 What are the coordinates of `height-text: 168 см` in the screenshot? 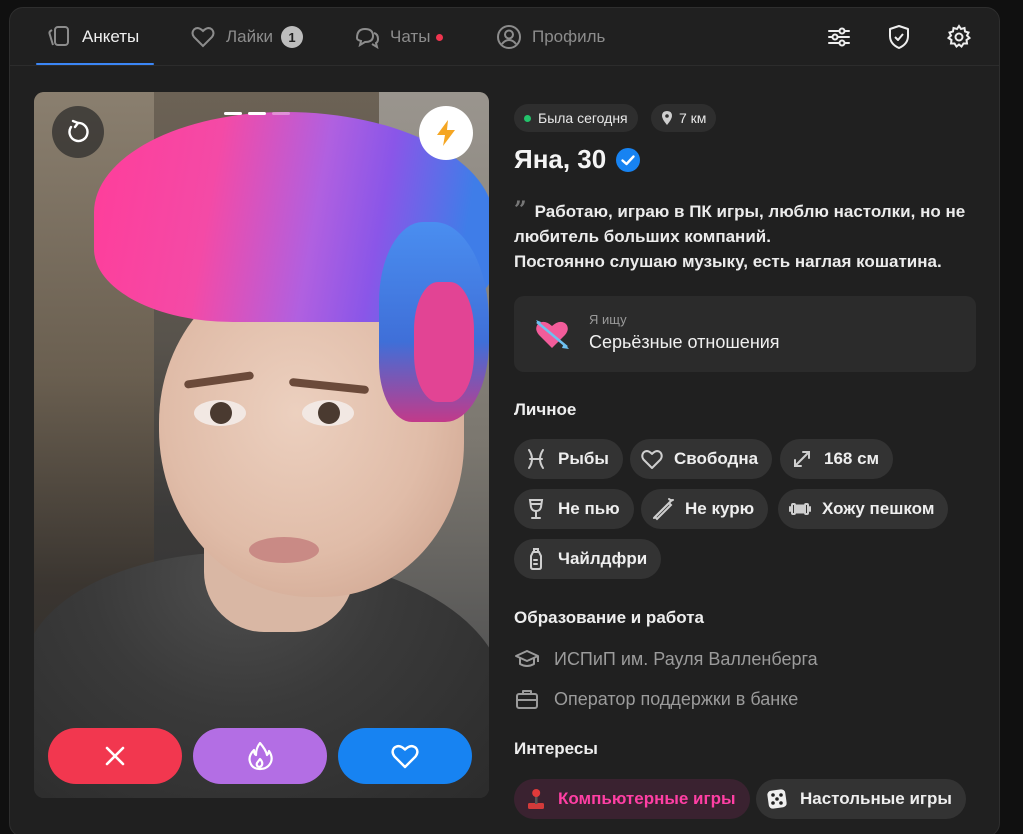 It's located at (852, 458).